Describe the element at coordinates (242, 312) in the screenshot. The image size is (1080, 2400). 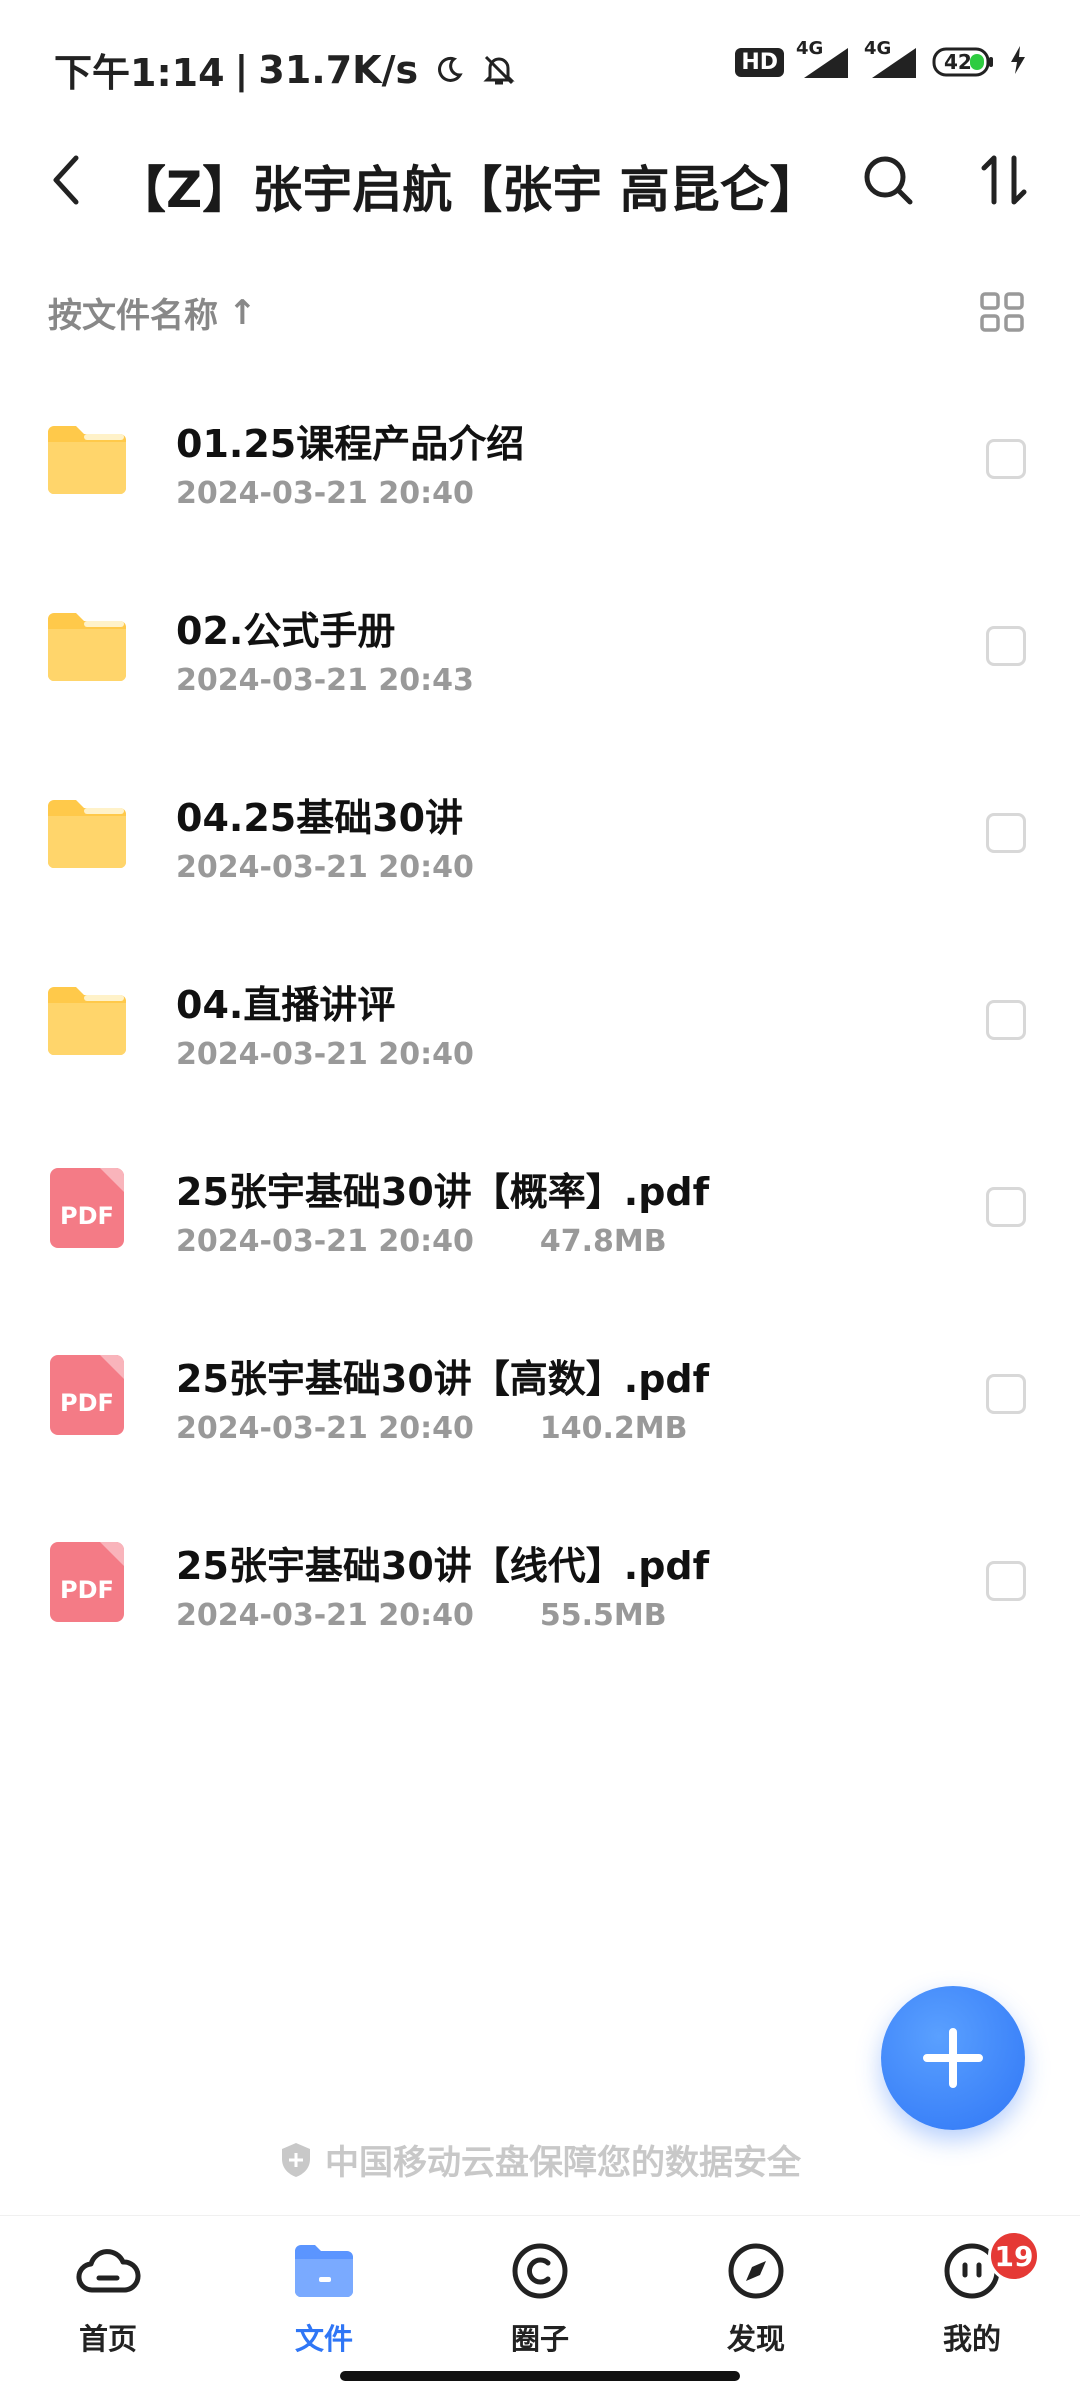
I see `sort-direction: ↑` at that location.